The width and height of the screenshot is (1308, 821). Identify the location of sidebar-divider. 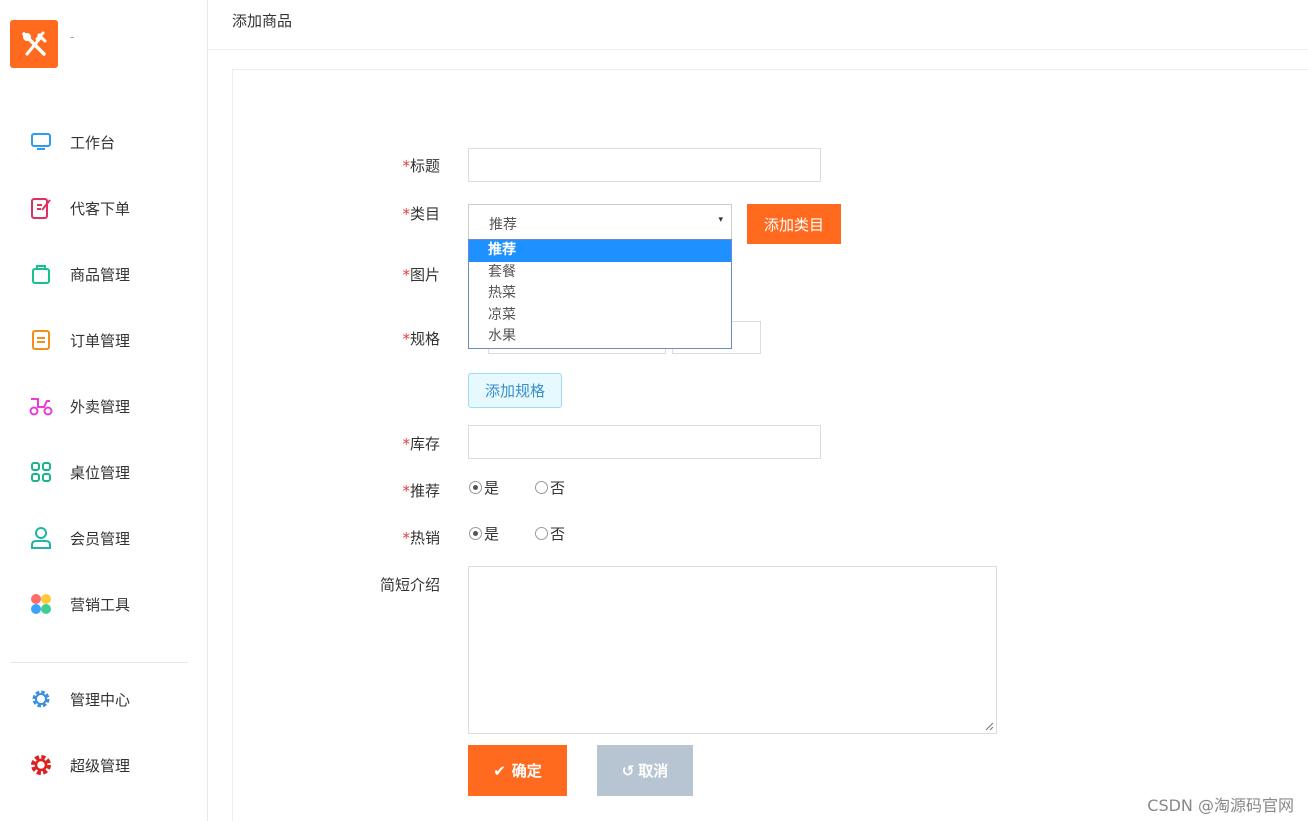
(99, 662).